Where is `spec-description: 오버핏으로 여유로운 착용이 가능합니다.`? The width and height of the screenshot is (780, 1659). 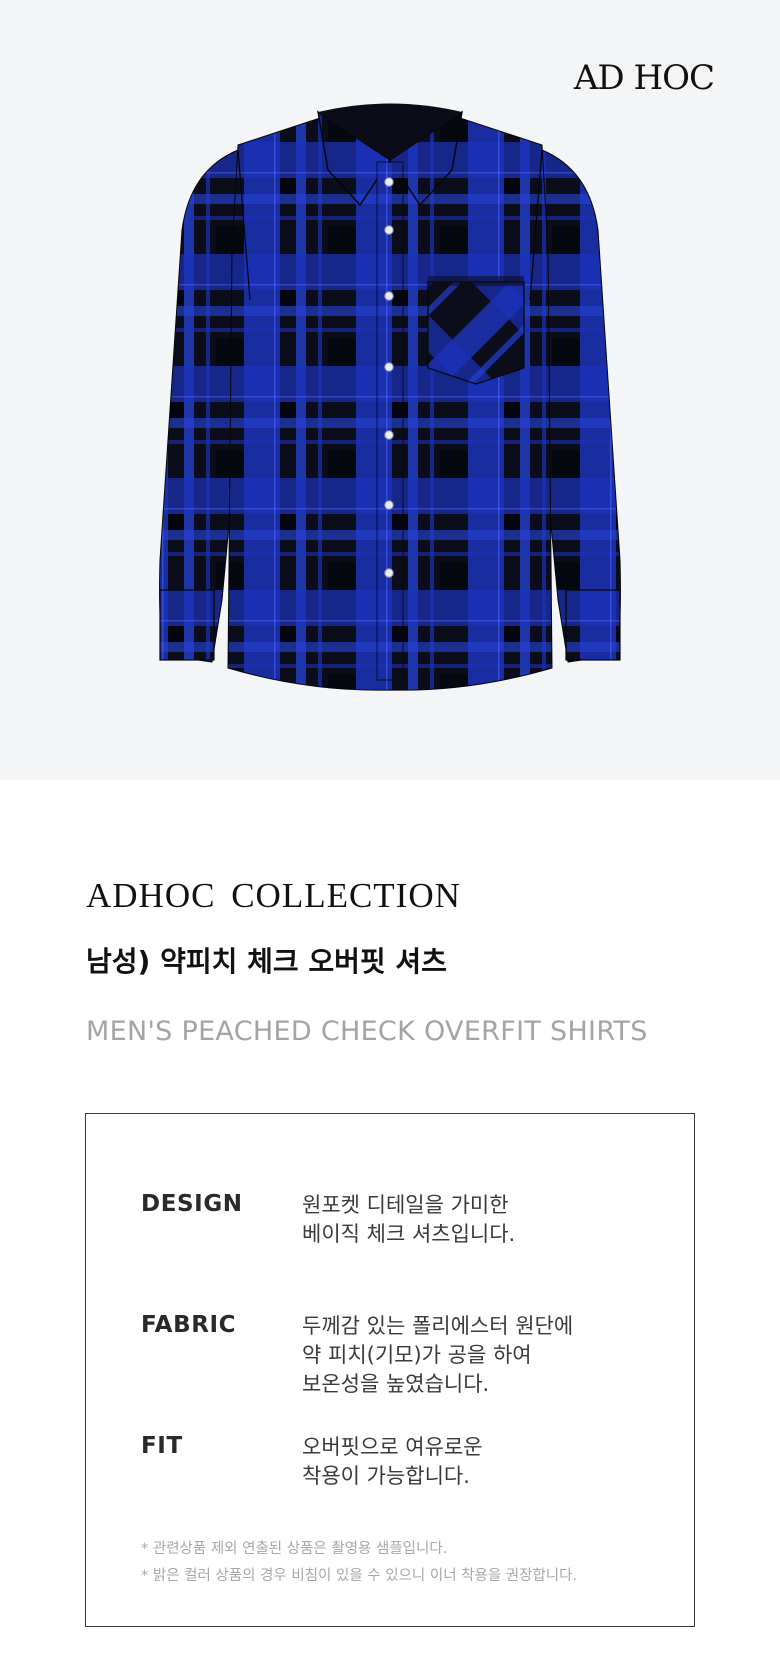 spec-description: 오버핏으로 여유로운 착용이 가능합니다. is located at coordinates (472, 1462).